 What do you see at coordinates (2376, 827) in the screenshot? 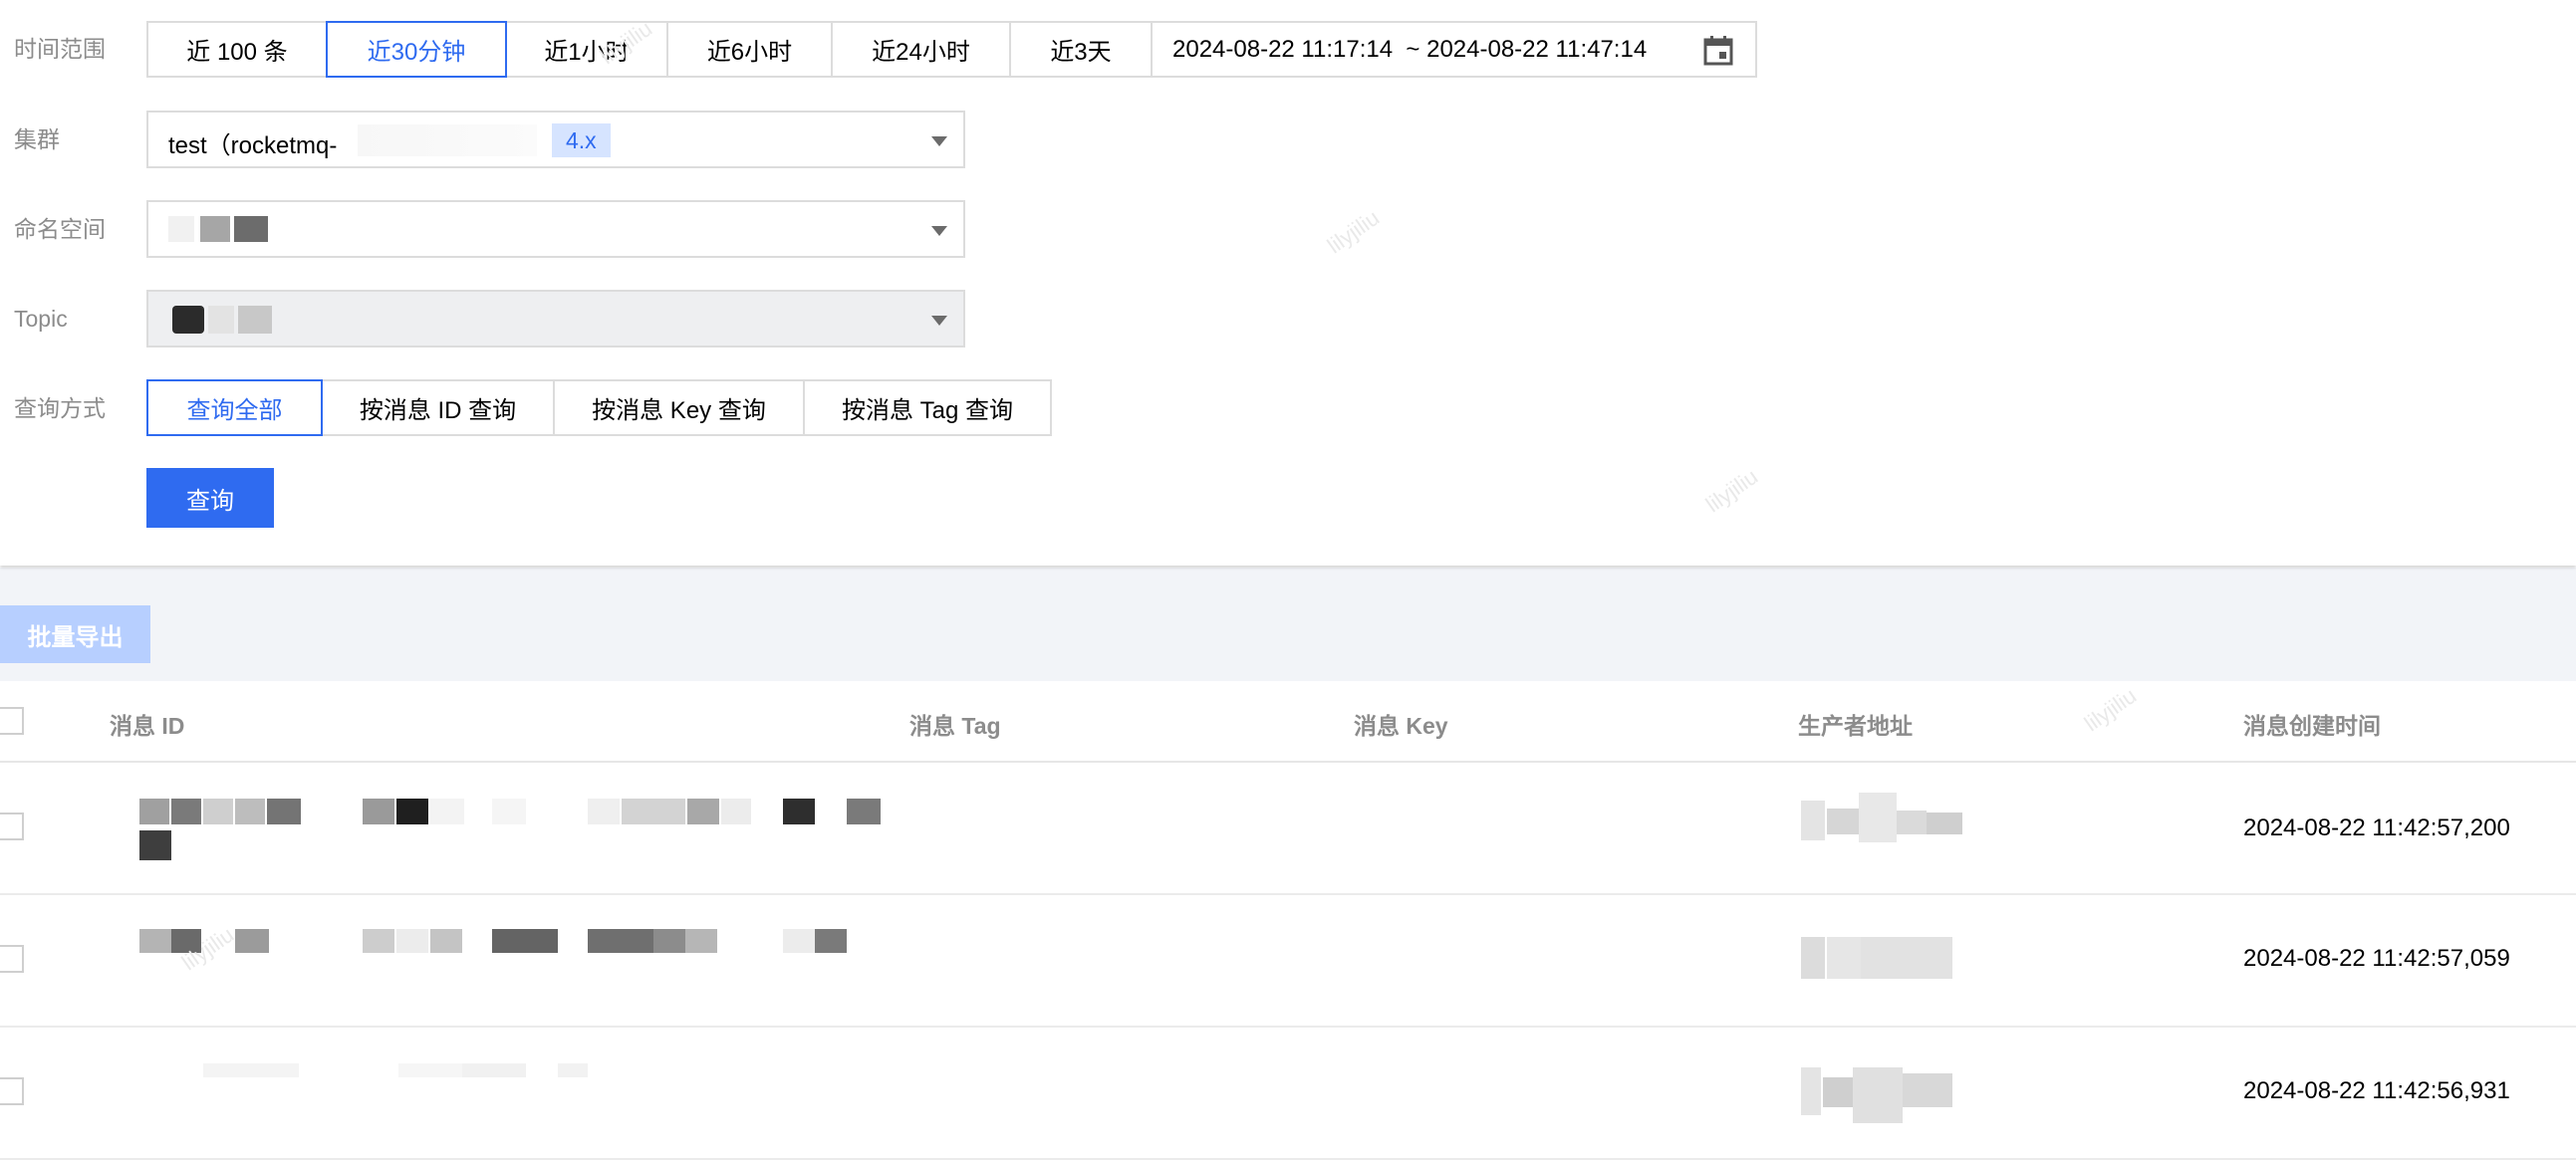
I see `created-time: 2024-08-22 11:42:57,200` at bounding box center [2376, 827].